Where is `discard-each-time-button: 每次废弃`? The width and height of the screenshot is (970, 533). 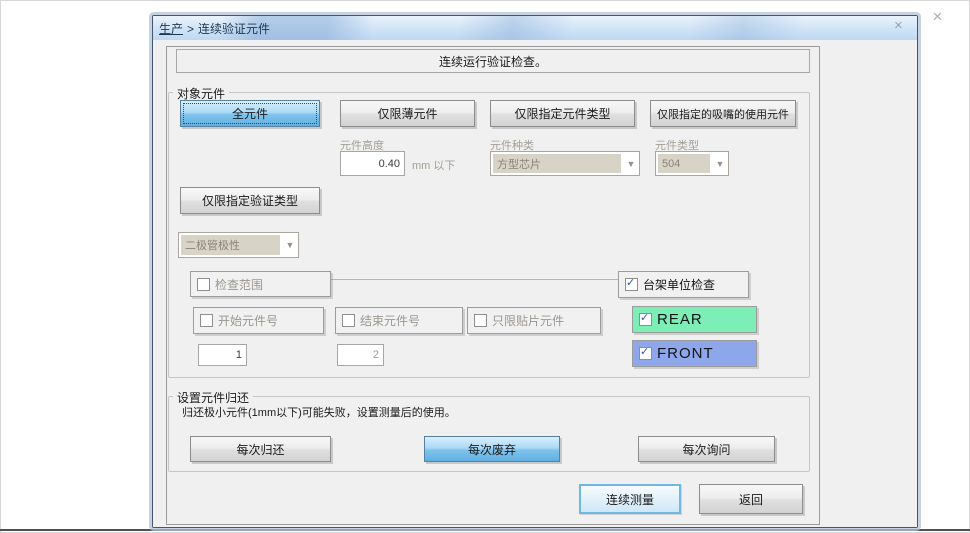 discard-each-time-button: 每次废弃 is located at coordinates (492, 449).